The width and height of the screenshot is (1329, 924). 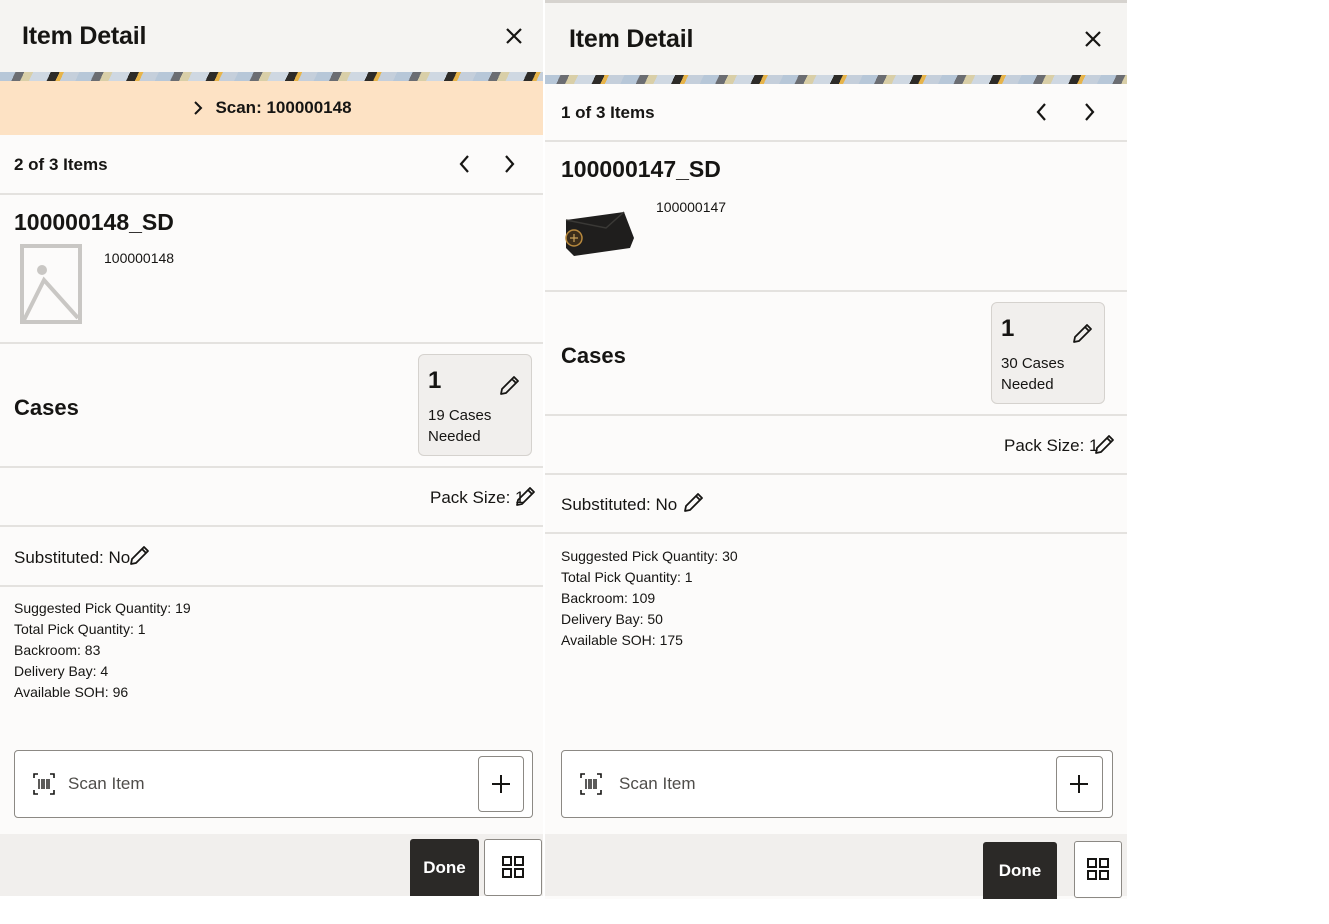 What do you see at coordinates (608, 598) in the screenshot?
I see `backroom-quantity: Backroom: 109` at bounding box center [608, 598].